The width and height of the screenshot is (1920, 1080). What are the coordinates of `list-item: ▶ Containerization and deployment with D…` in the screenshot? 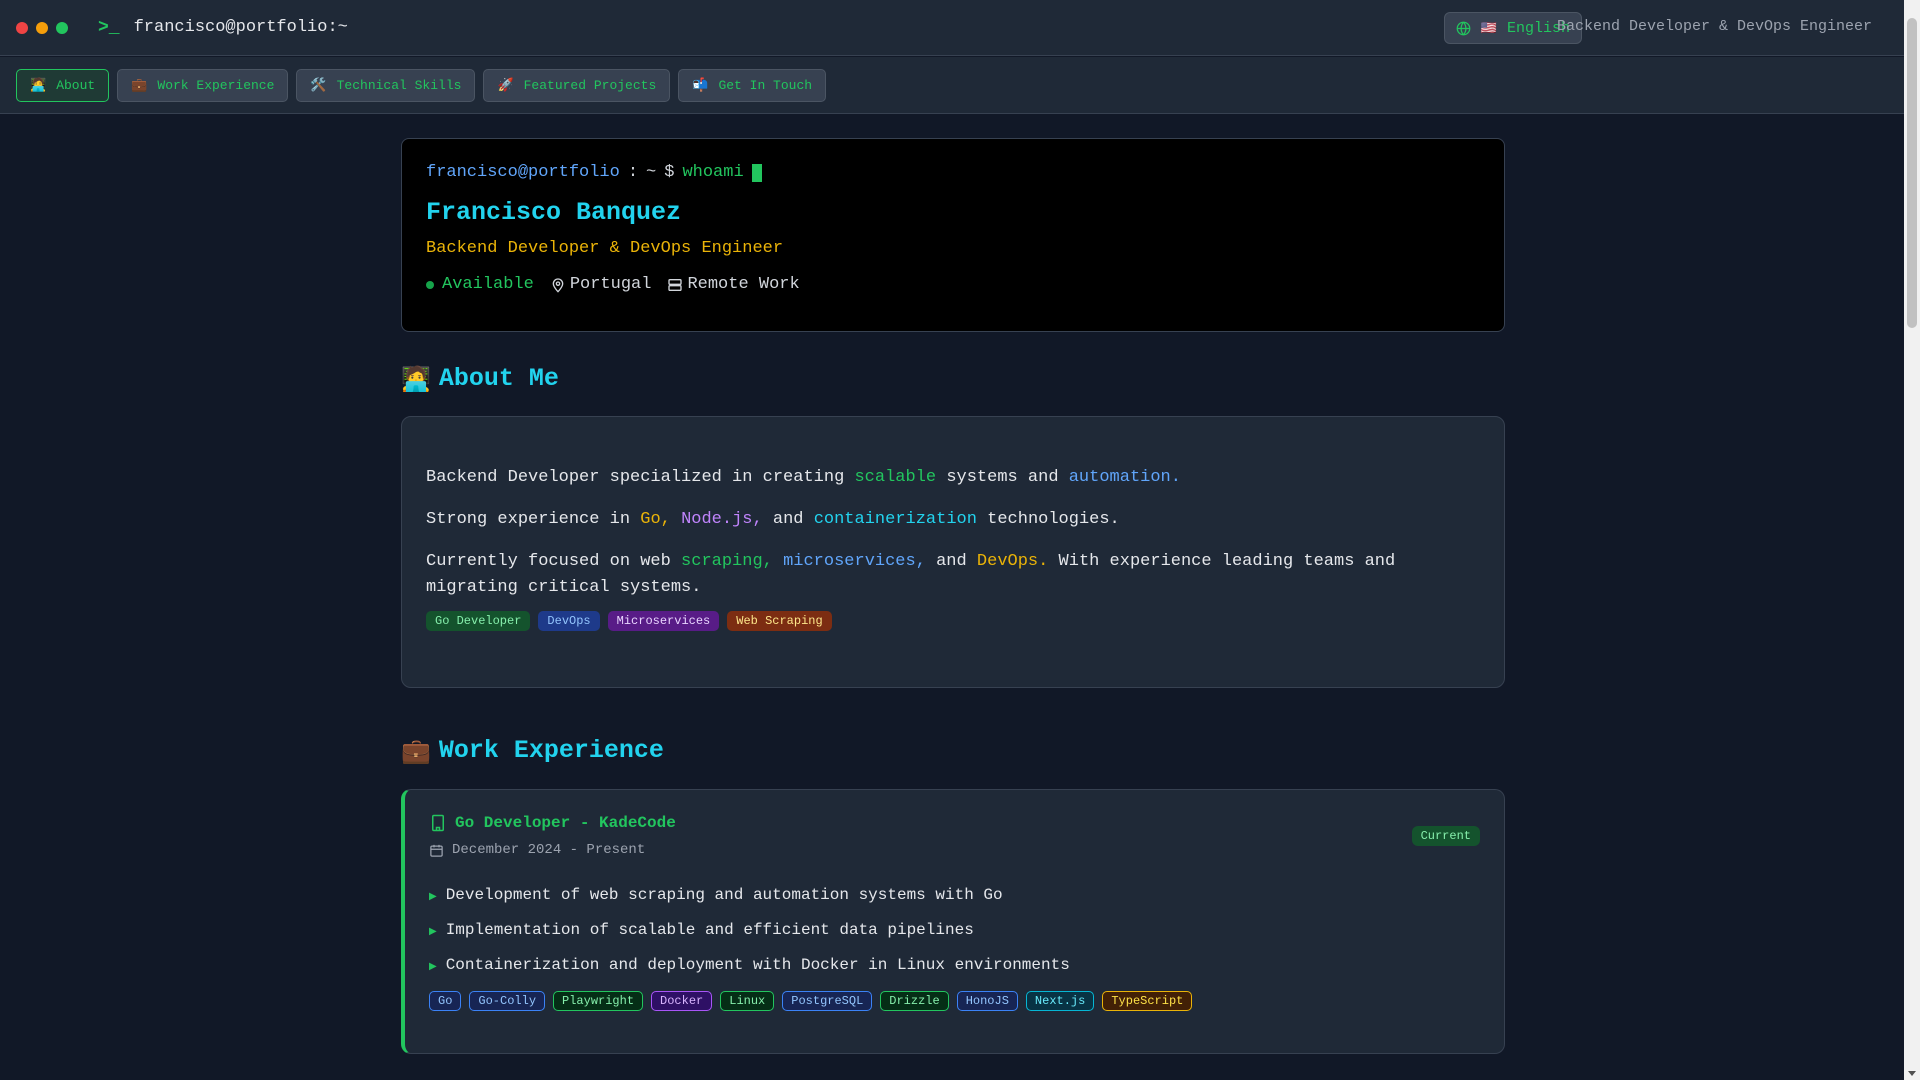 It's located at (954, 965).